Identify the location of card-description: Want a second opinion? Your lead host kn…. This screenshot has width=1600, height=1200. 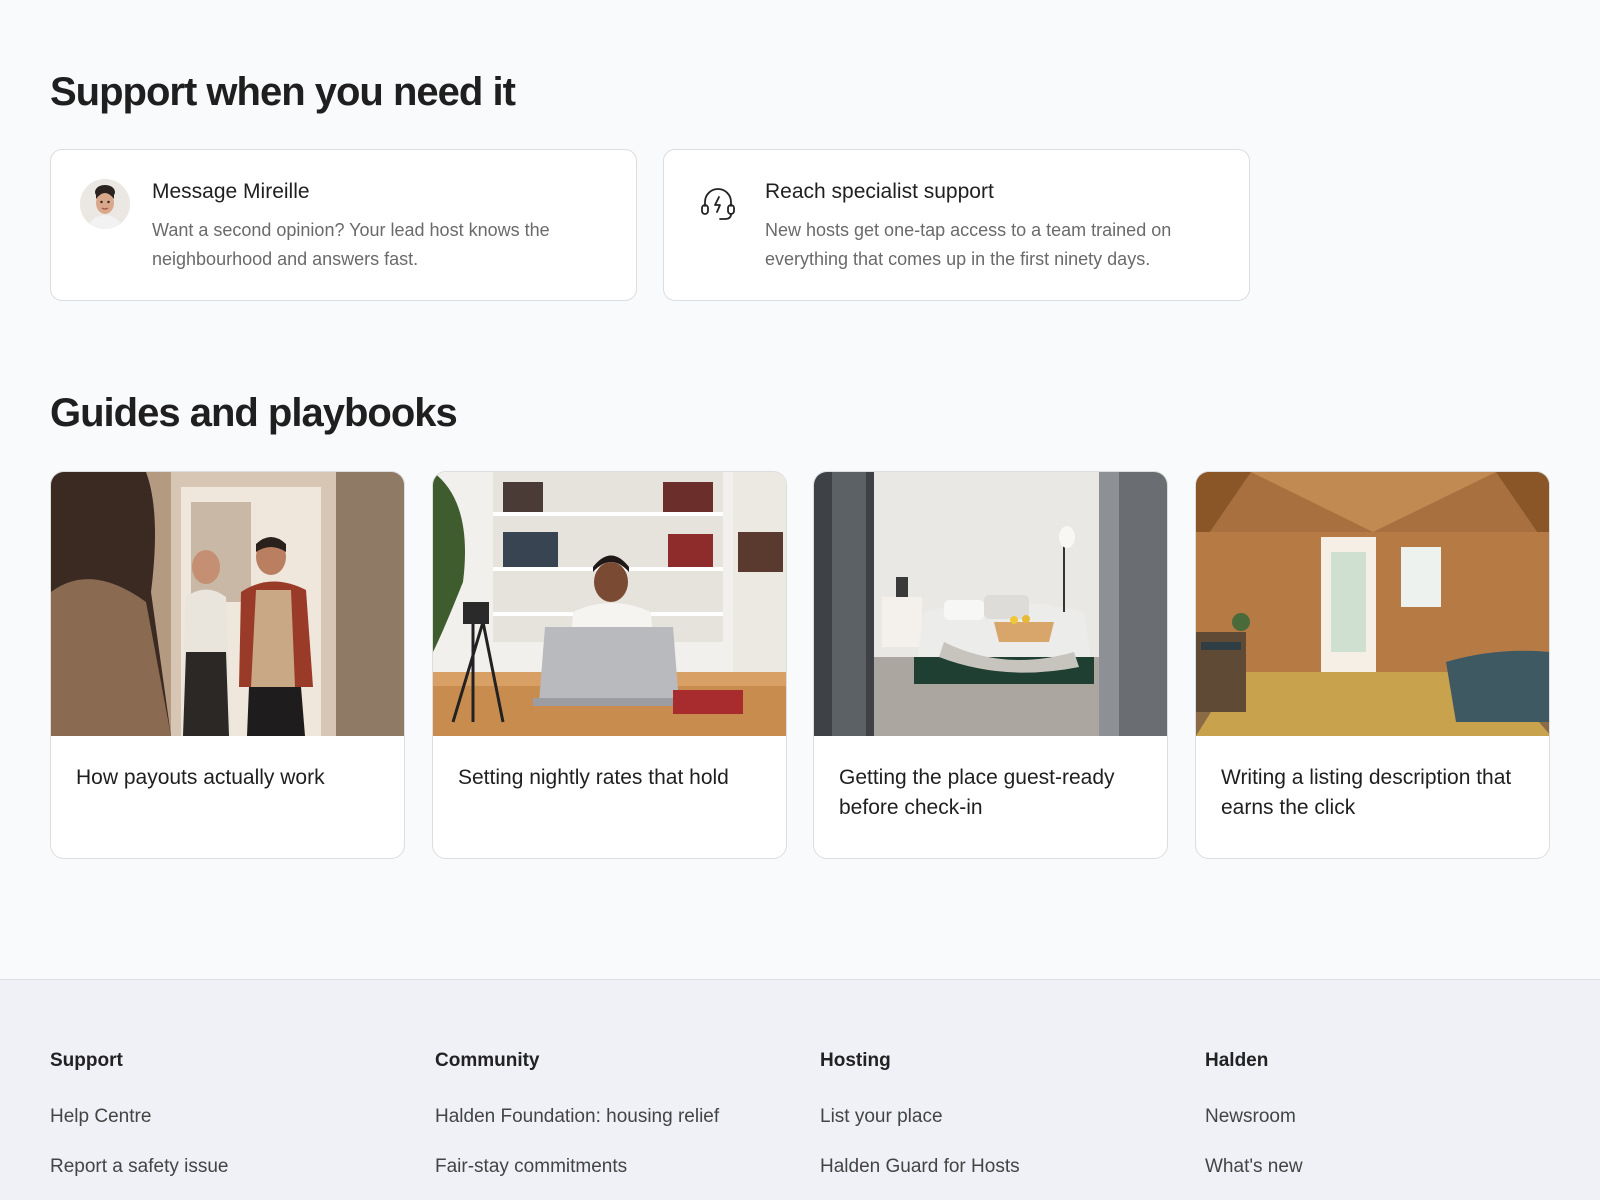
(351, 244).